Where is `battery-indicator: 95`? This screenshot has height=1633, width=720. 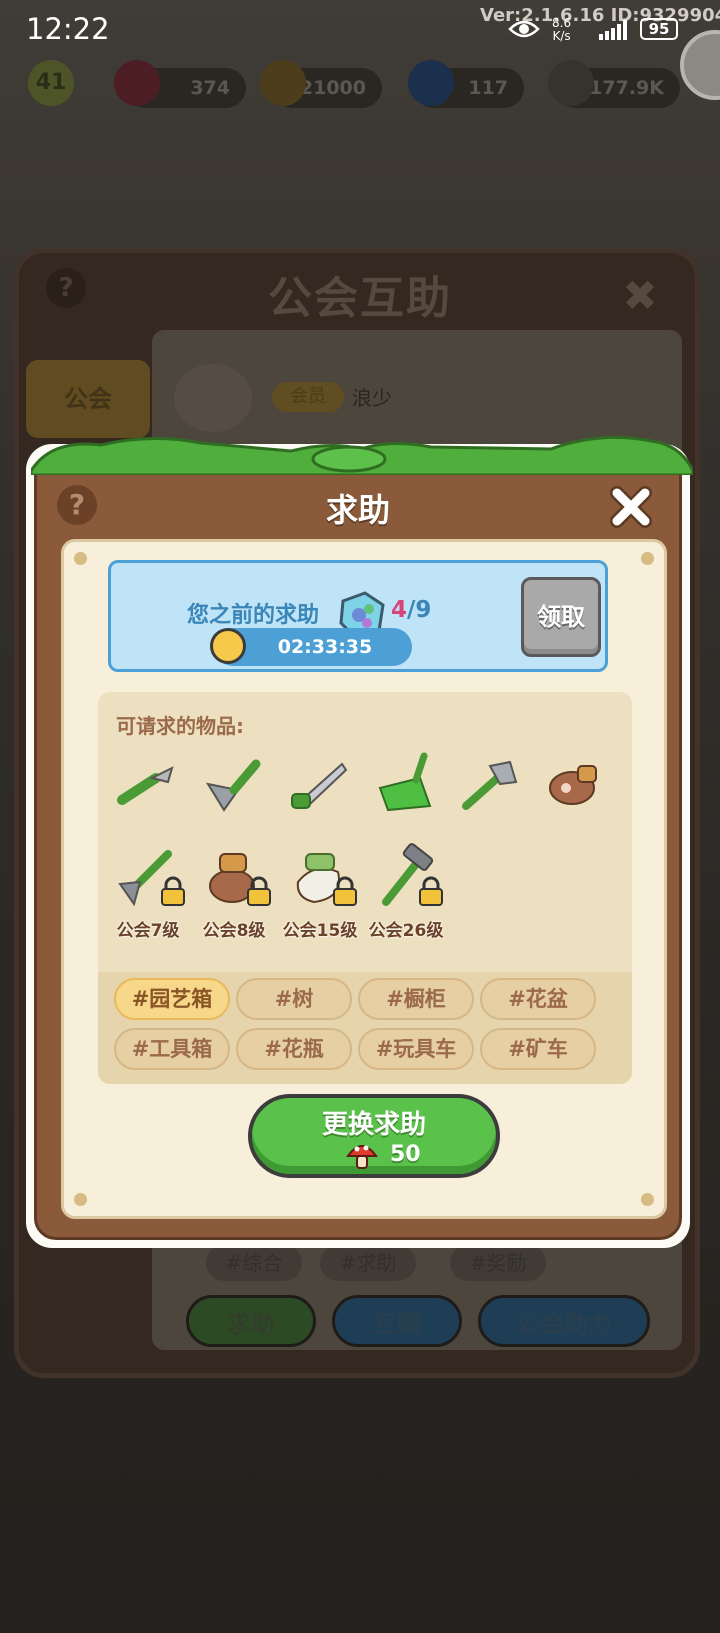
battery-indicator: 95 is located at coordinates (659, 29).